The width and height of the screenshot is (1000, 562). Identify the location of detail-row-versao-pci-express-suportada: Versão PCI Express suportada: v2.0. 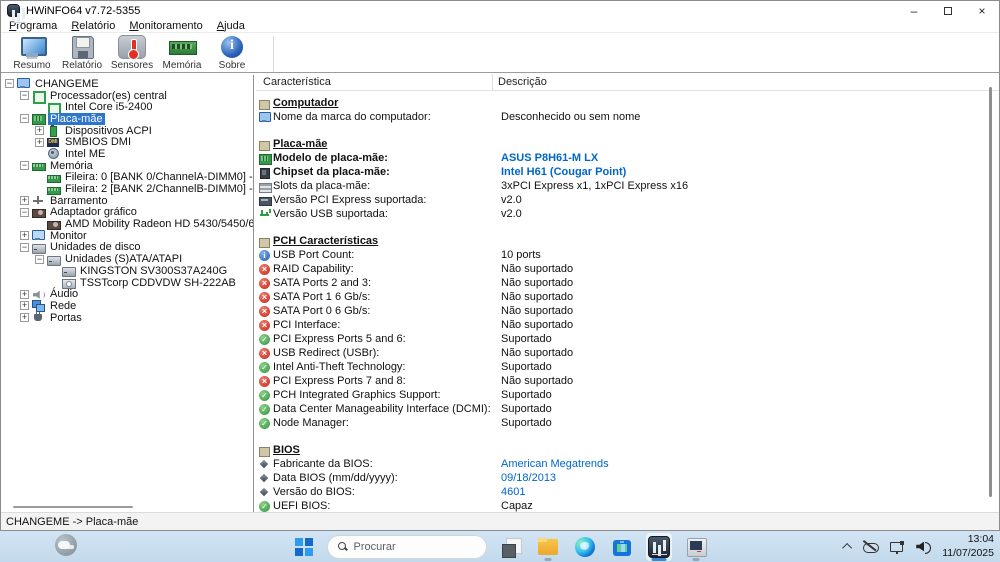
(629, 200).